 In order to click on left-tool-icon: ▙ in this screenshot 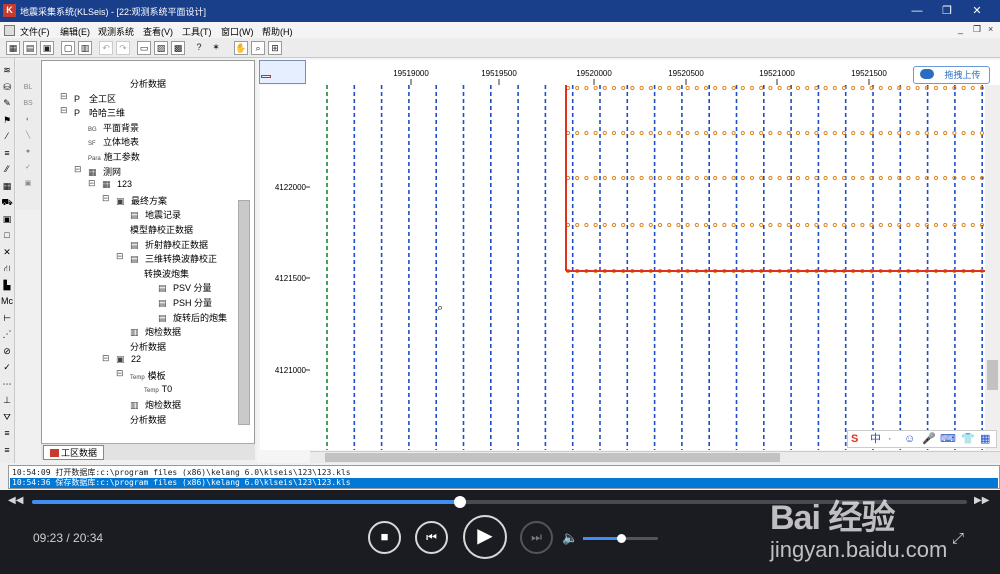, I will do `click(7, 285)`.